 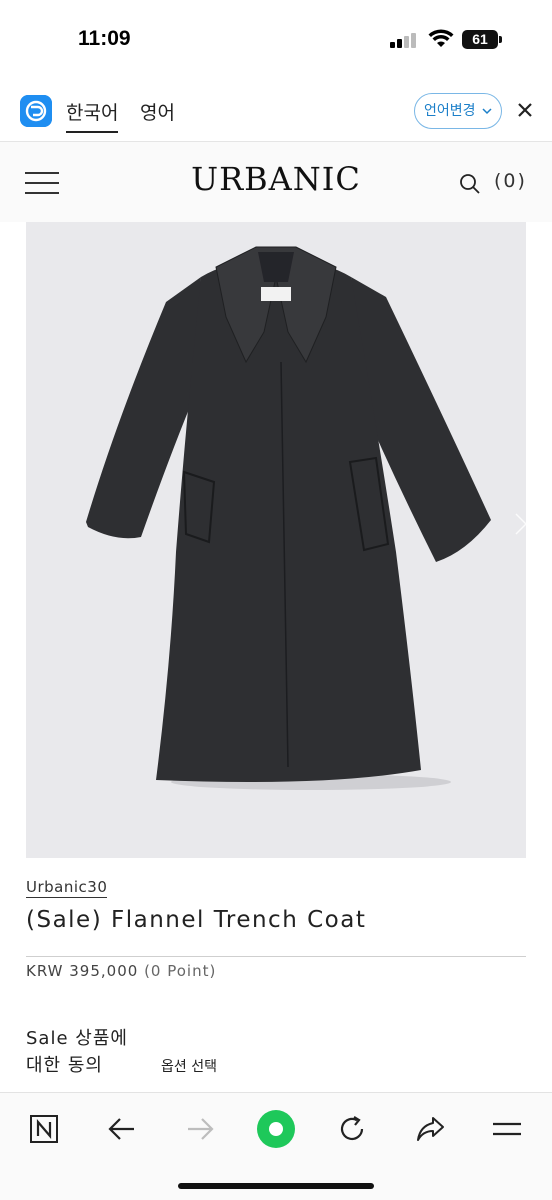 I want to click on sale-consent-line1: Sale 상품에, so click(x=77, y=1038).